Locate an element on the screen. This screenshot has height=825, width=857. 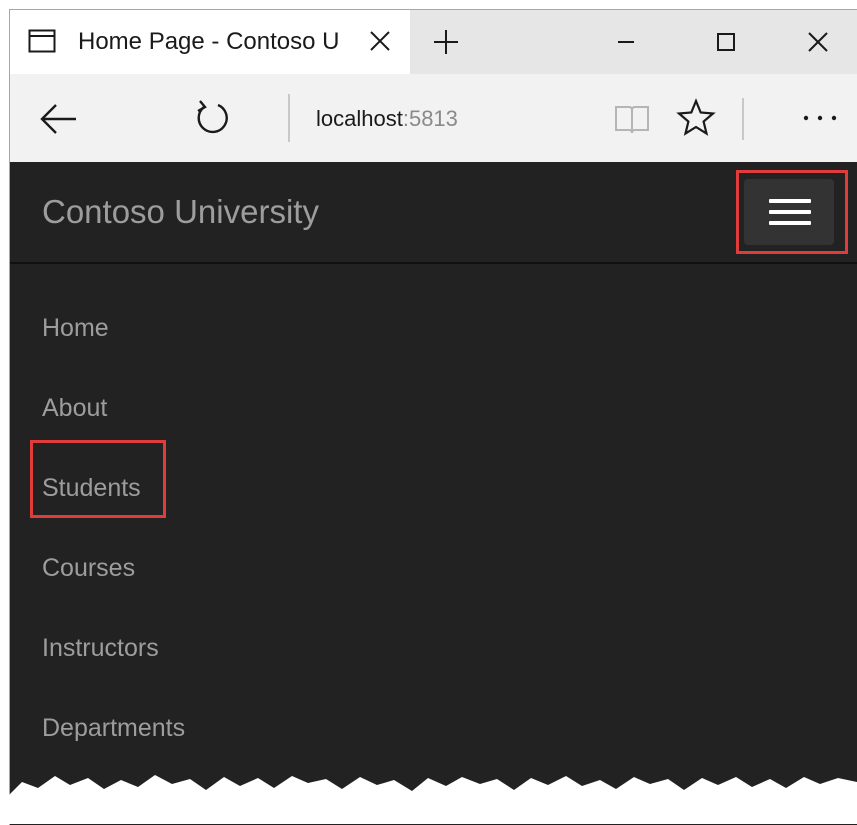
nav-item-students: Students is located at coordinates (91, 488).